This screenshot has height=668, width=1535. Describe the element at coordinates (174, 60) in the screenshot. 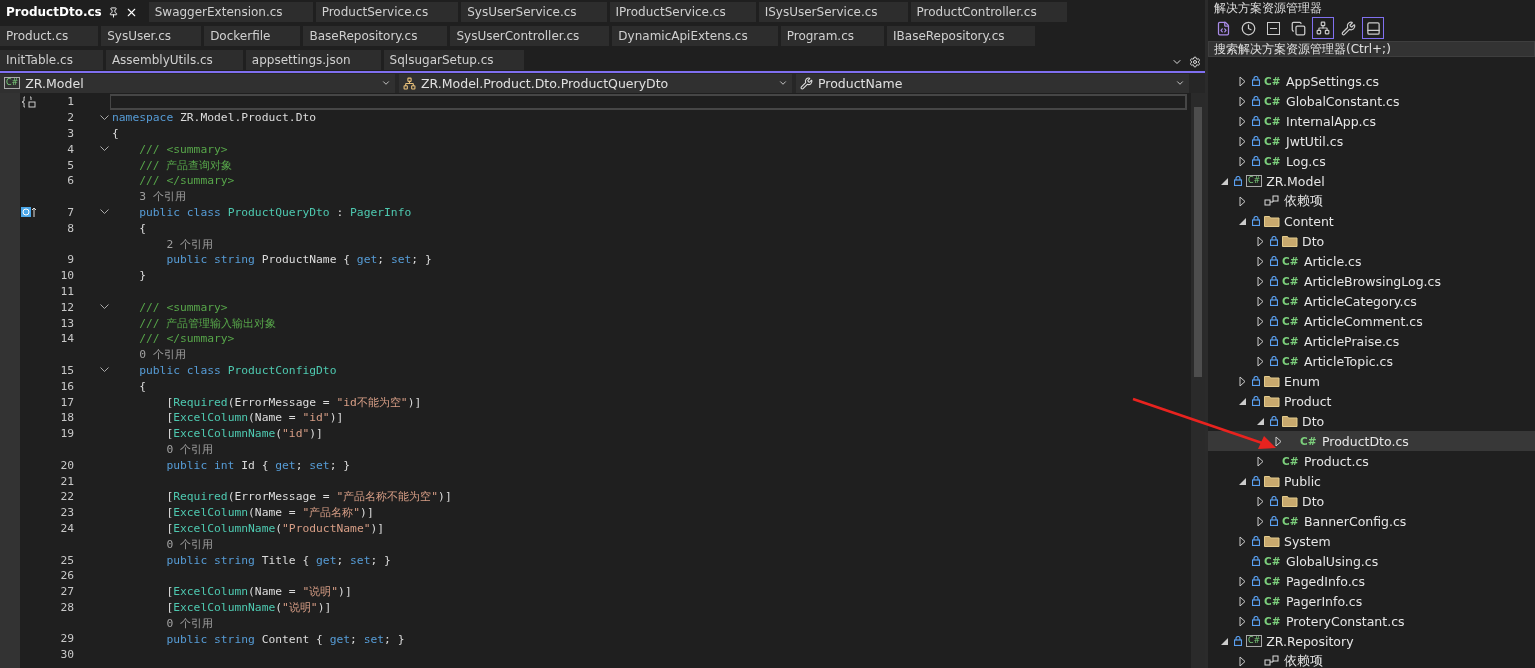

I see `document-tab: AssemblyUtils.cs` at that location.